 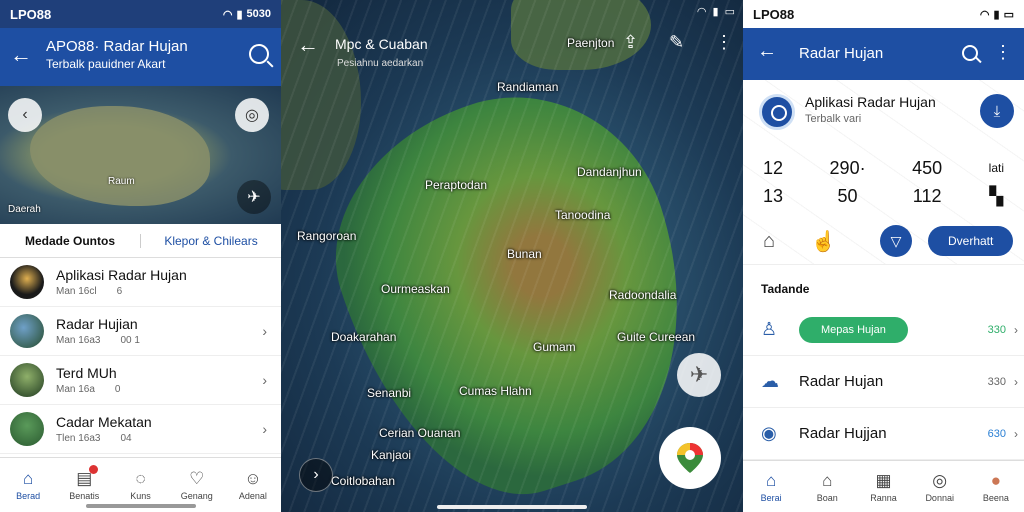 I want to click on place-label: Peraptodan, so click(x=456, y=185).